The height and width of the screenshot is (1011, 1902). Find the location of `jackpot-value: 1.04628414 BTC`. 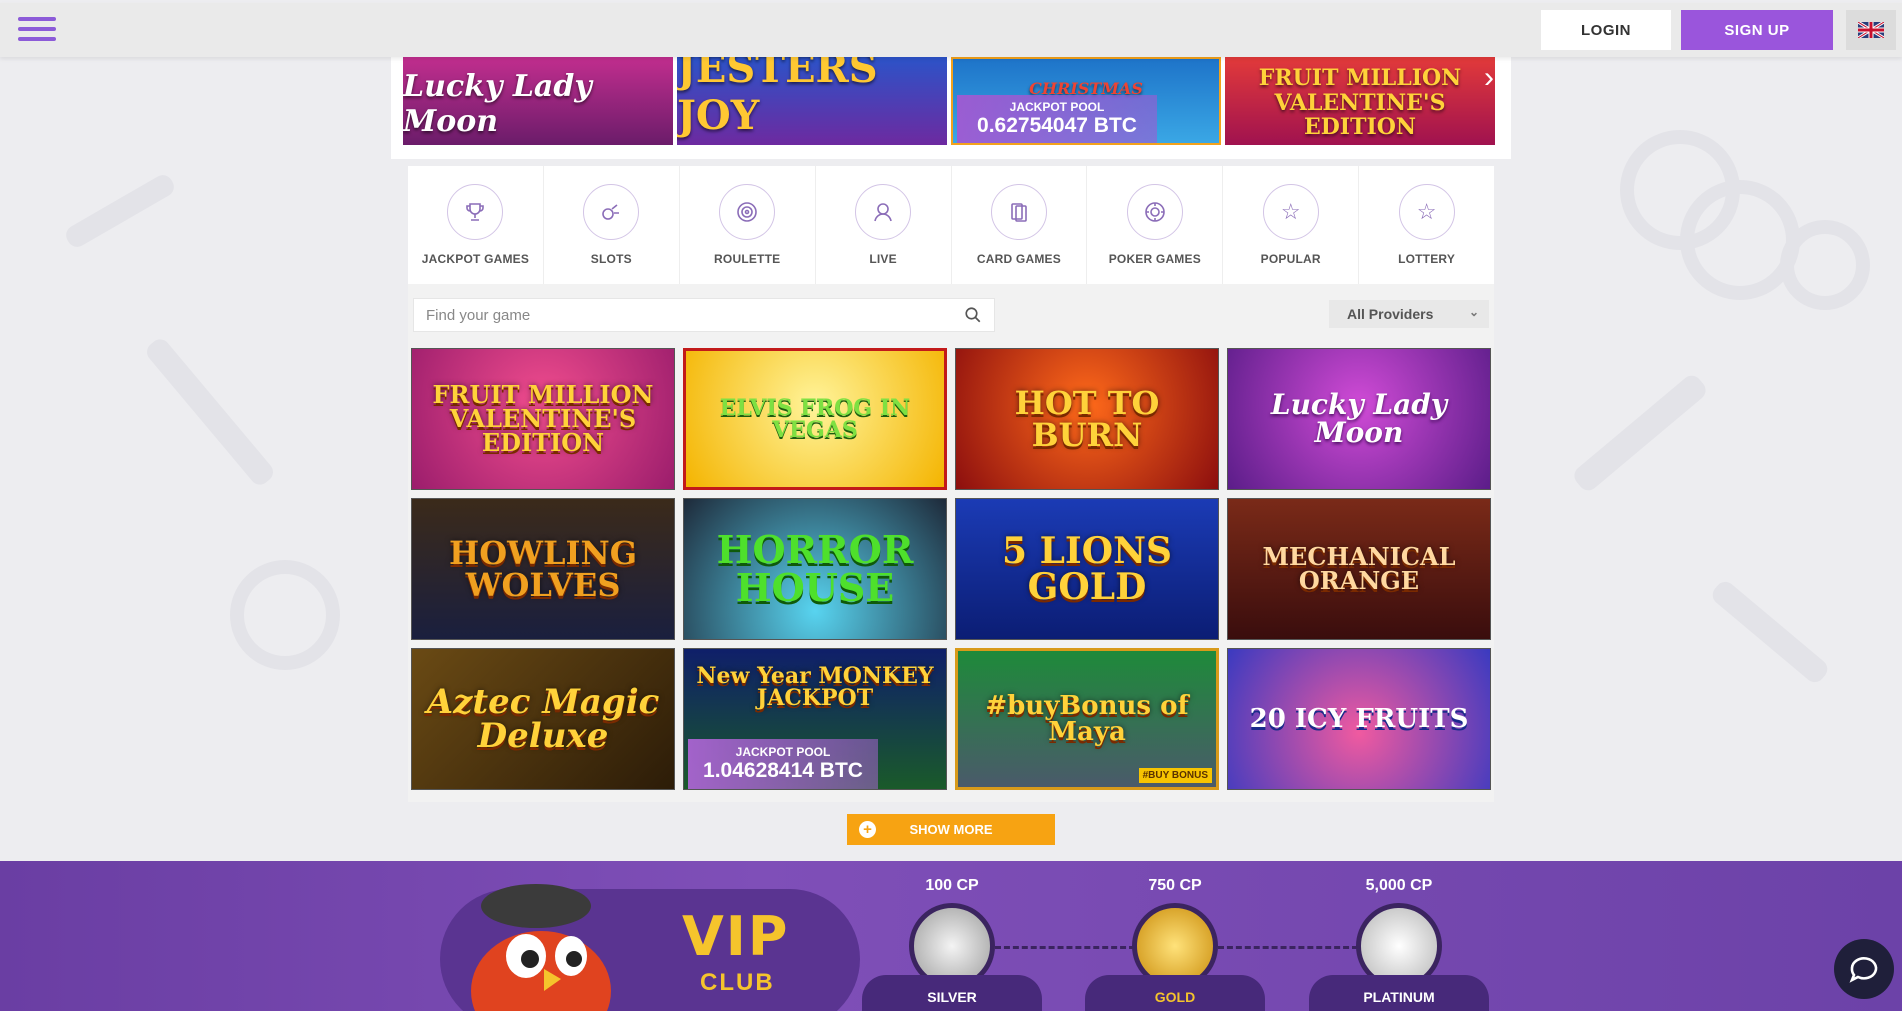

jackpot-value: 1.04628414 BTC is located at coordinates (783, 770).